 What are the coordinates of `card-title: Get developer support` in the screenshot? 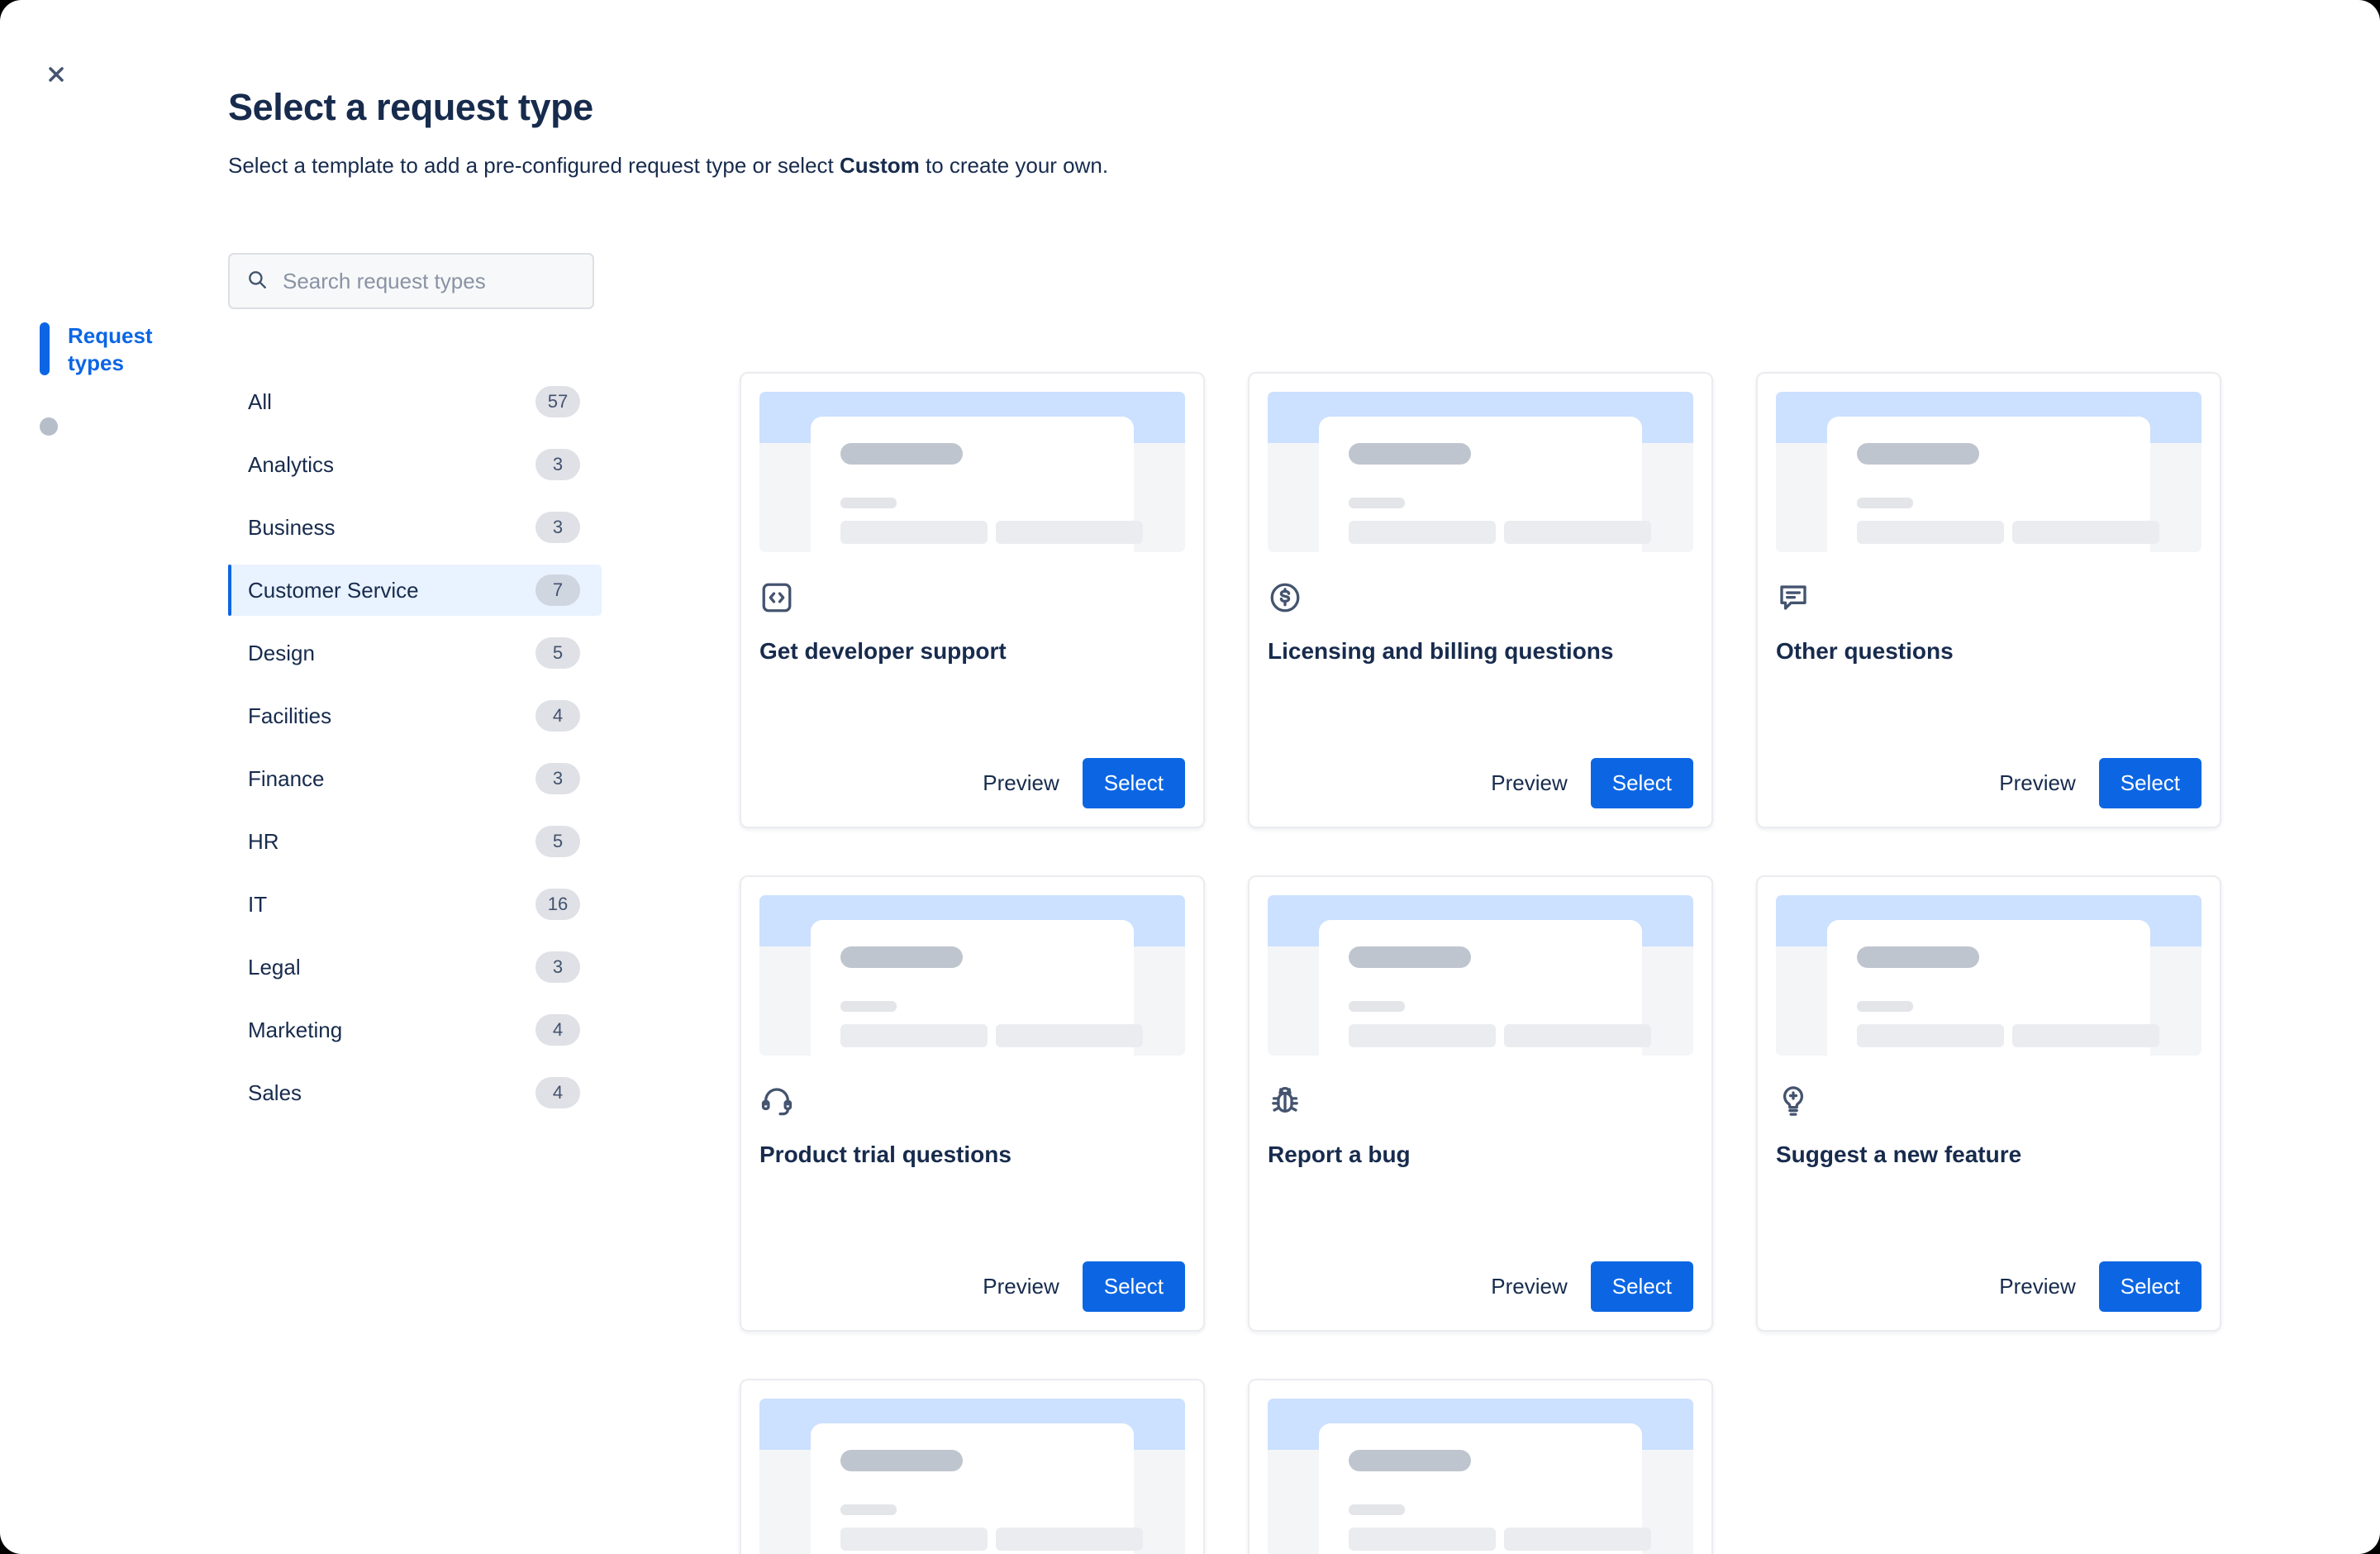 It's located at (883, 651).